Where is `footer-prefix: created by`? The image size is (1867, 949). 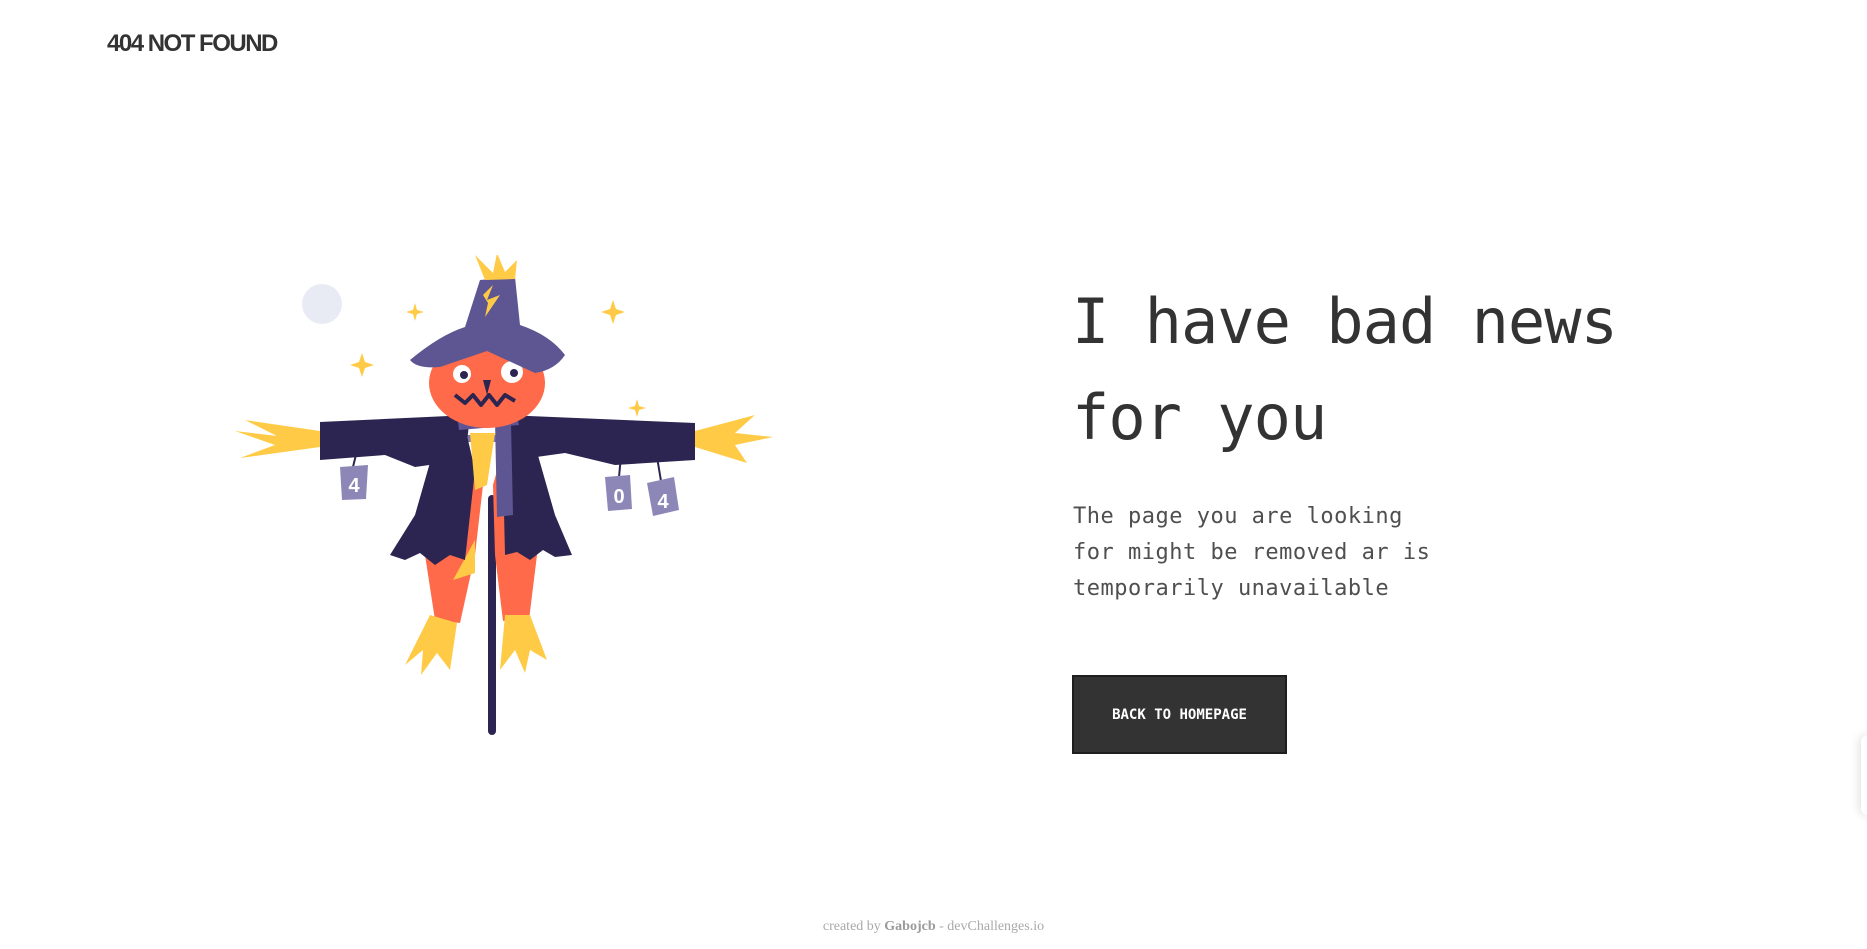 footer-prefix: created by is located at coordinates (853, 926).